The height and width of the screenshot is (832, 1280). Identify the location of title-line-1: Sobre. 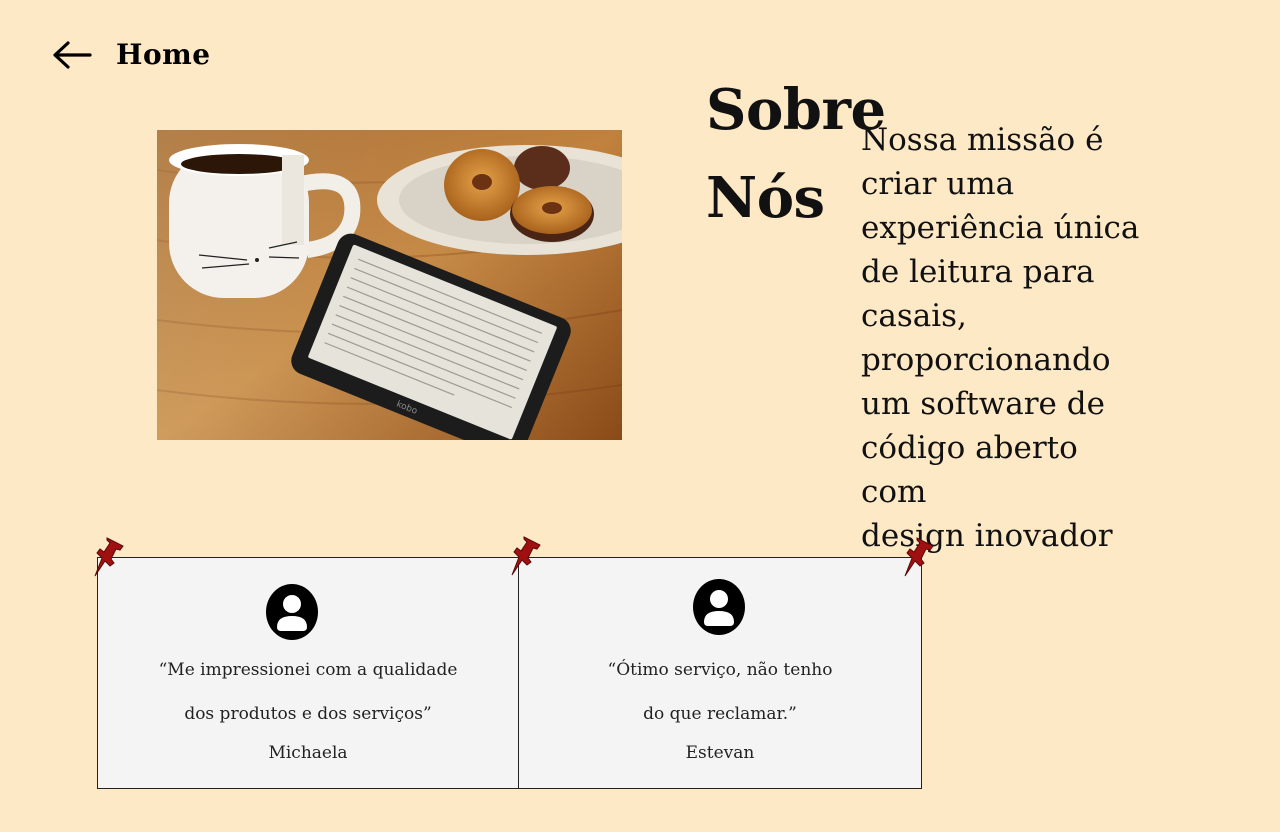
(796, 110).